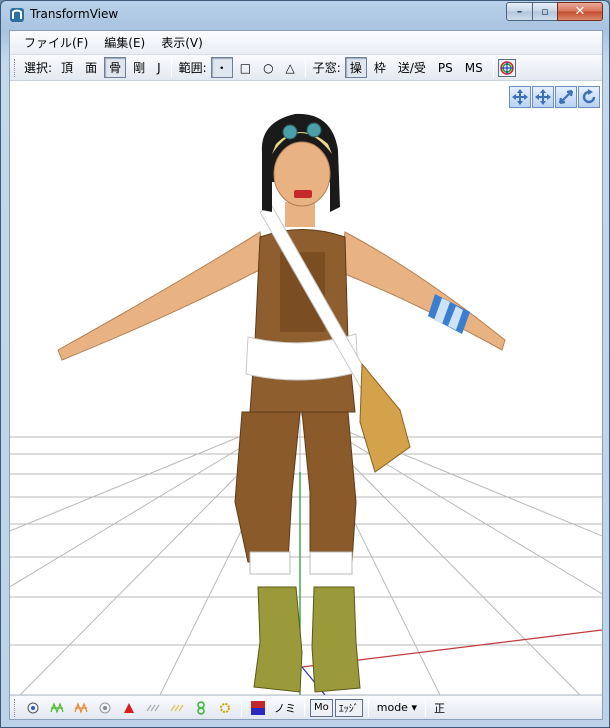 The width and height of the screenshot is (610, 728). I want to click on mode-dropdown: mode ▾, so click(397, 707).